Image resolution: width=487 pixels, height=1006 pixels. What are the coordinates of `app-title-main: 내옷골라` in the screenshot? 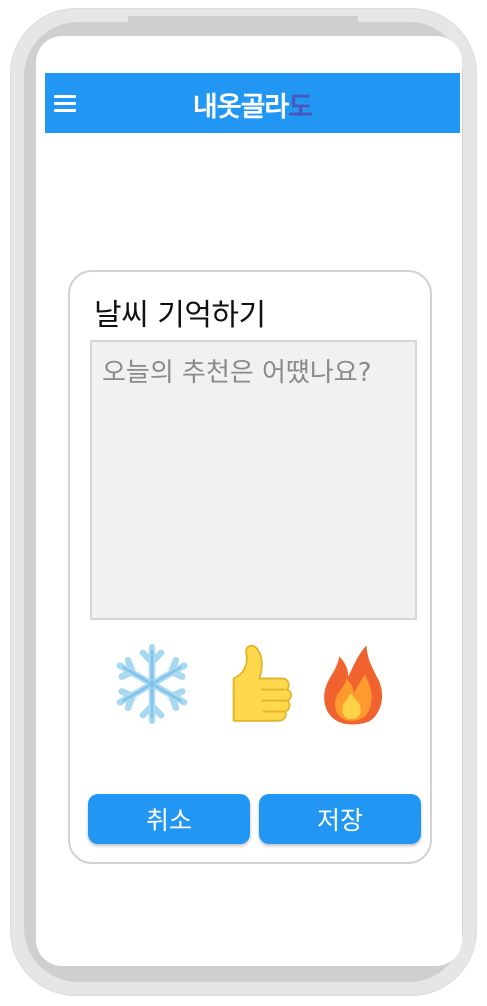 It's located at (240, 107).